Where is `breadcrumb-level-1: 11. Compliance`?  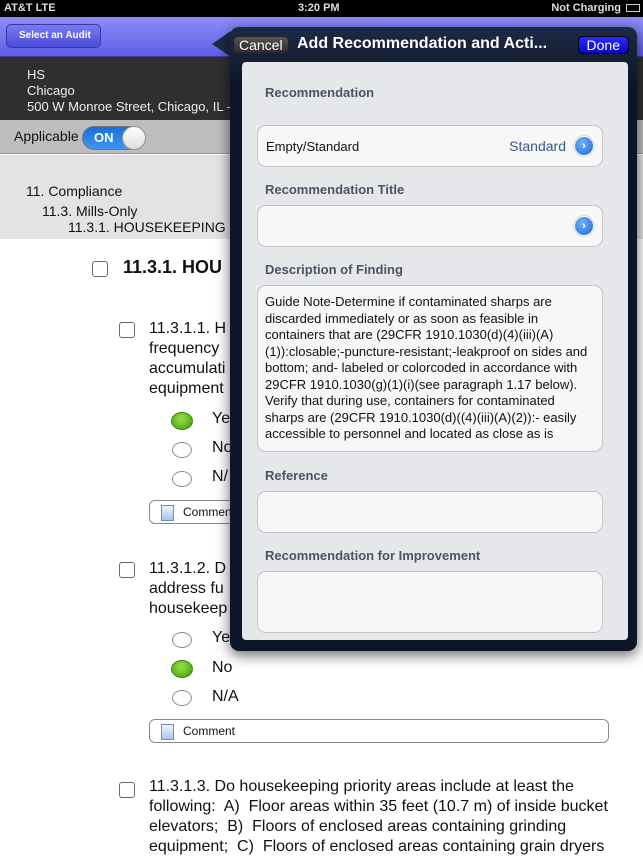 breadcrumb-level-1: 11. Compliance is located at coordinates (74, 191).